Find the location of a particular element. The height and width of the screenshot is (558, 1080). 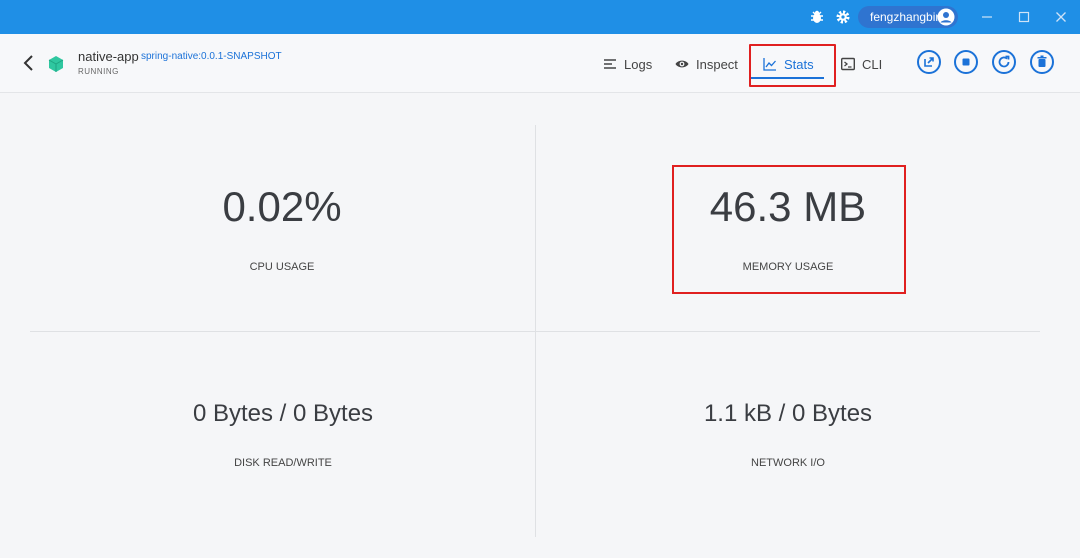

stop-icon is located at coordinates (966, 62).